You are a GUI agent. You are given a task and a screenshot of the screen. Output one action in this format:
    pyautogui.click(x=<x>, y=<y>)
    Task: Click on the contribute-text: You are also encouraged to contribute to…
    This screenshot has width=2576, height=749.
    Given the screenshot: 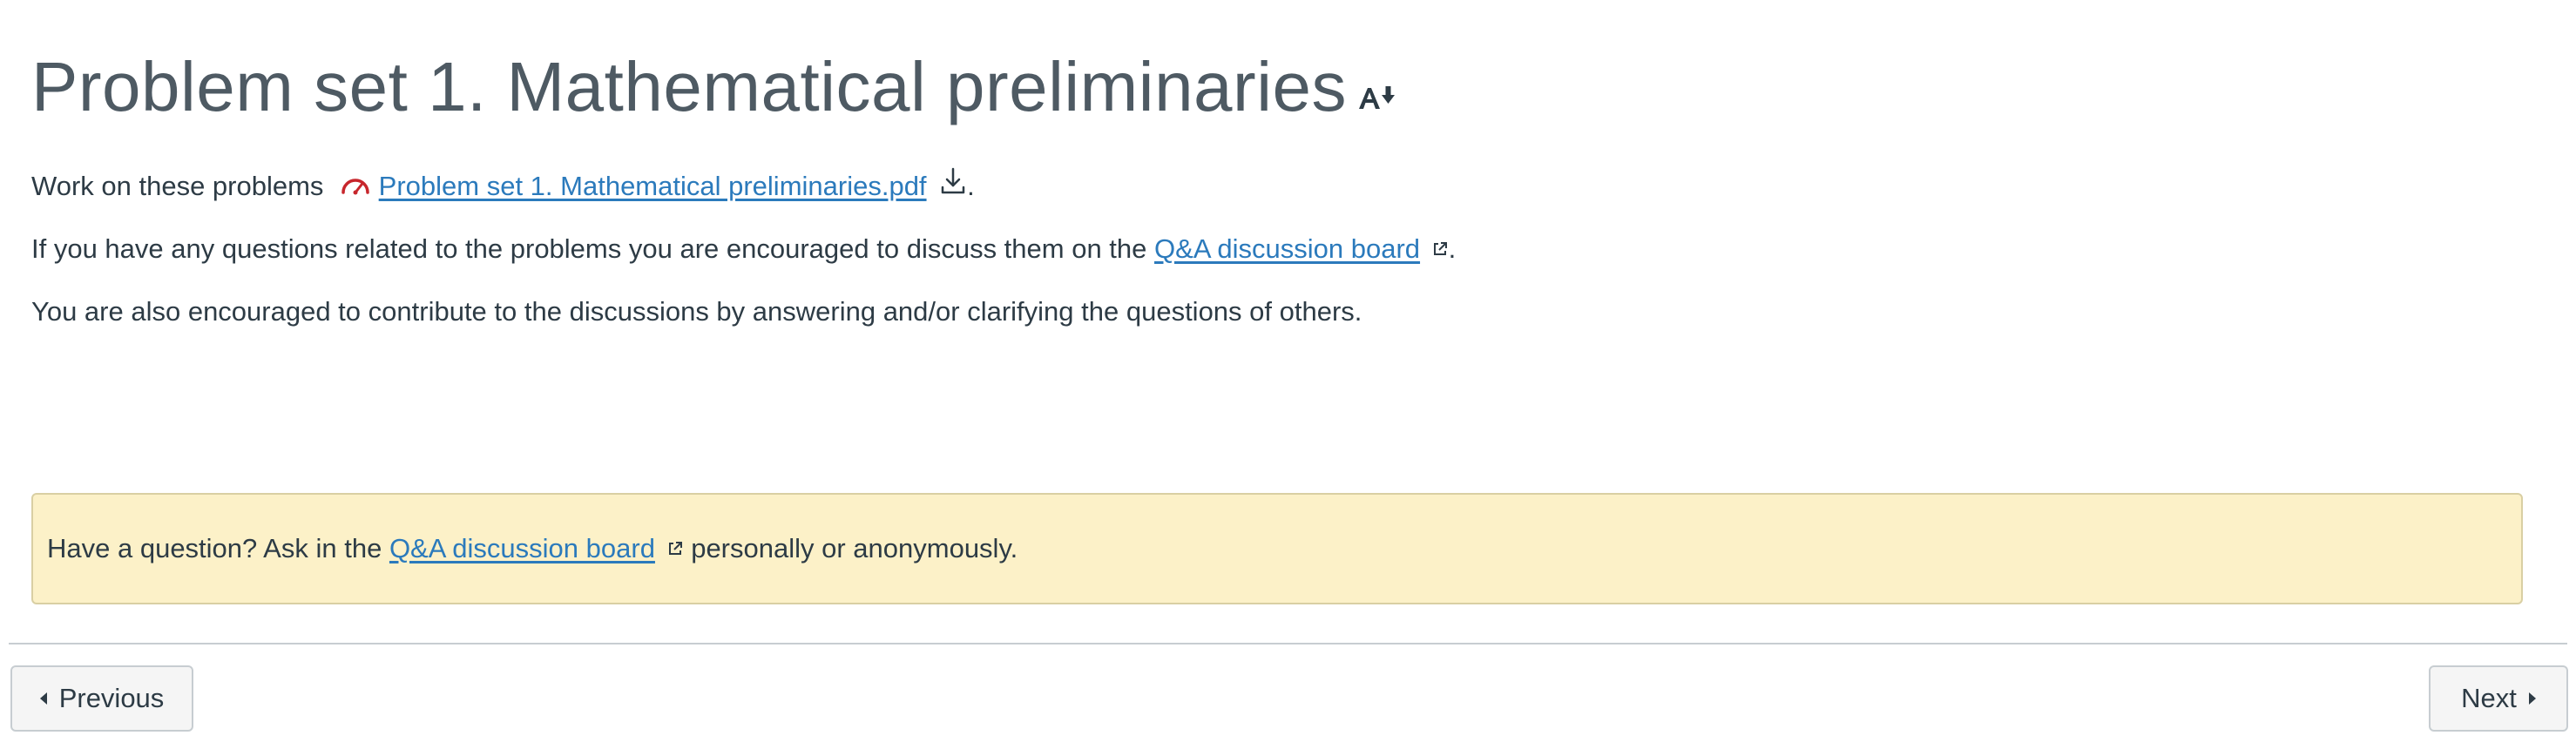 What is the action you would take?
    pyautogui.click(x=696, y=311)
    